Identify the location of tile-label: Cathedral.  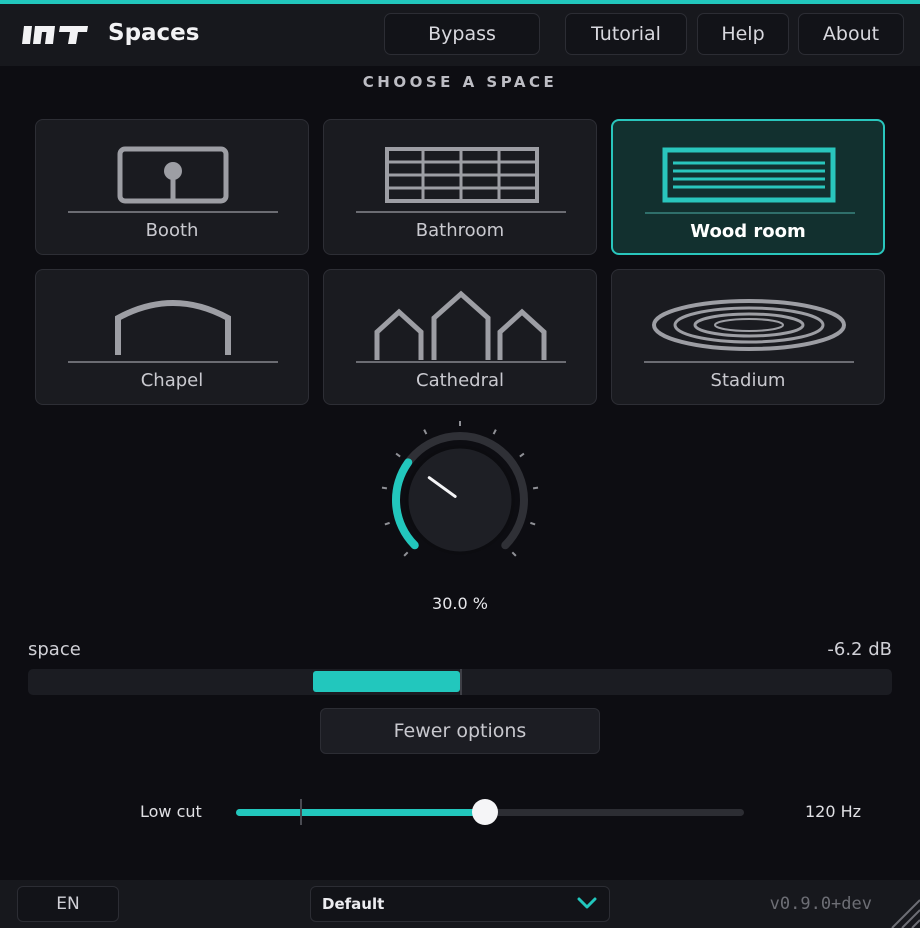
(460, 380).